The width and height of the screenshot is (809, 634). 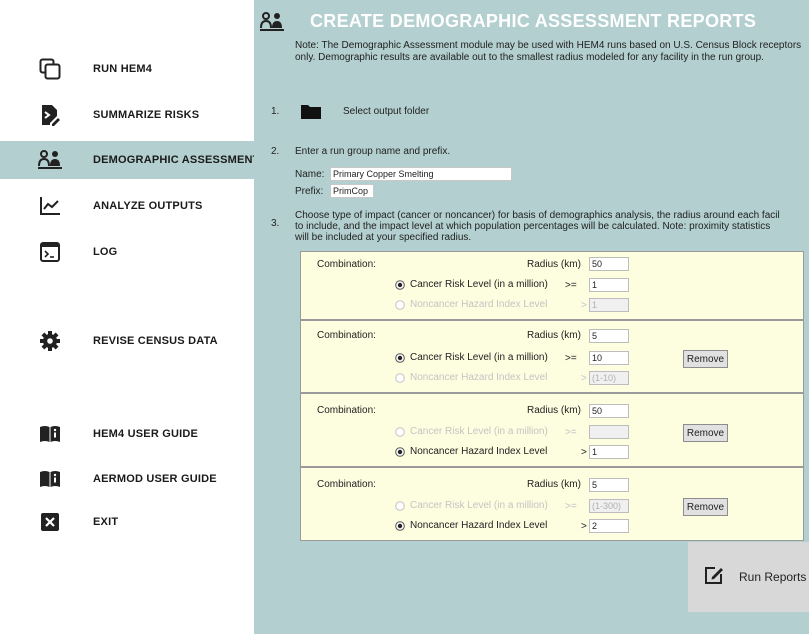 What do you see at coordinates (50, 341) in the screenshot?
I see `gear-icon` at bounding box center [50, 341].